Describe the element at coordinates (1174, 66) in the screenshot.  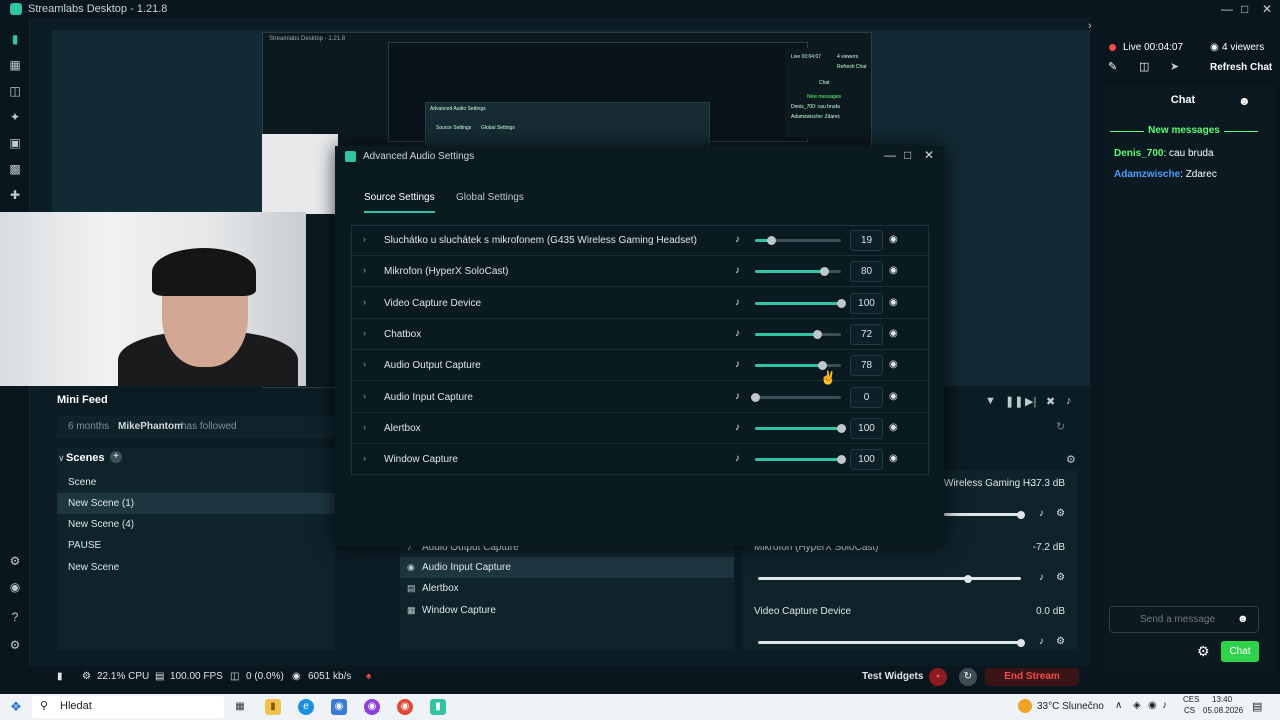
I see `share-icon: ➤` at that location.